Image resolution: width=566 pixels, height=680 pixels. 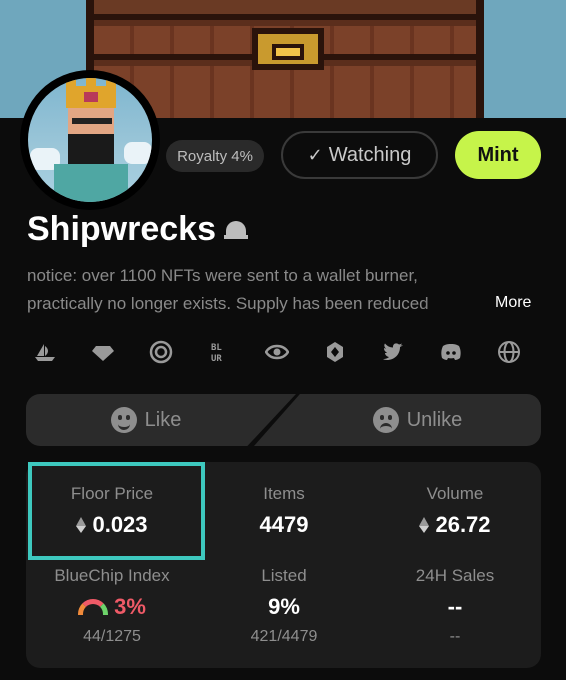 I want to click on social-links: BL UR, so click(x=277, y=352).